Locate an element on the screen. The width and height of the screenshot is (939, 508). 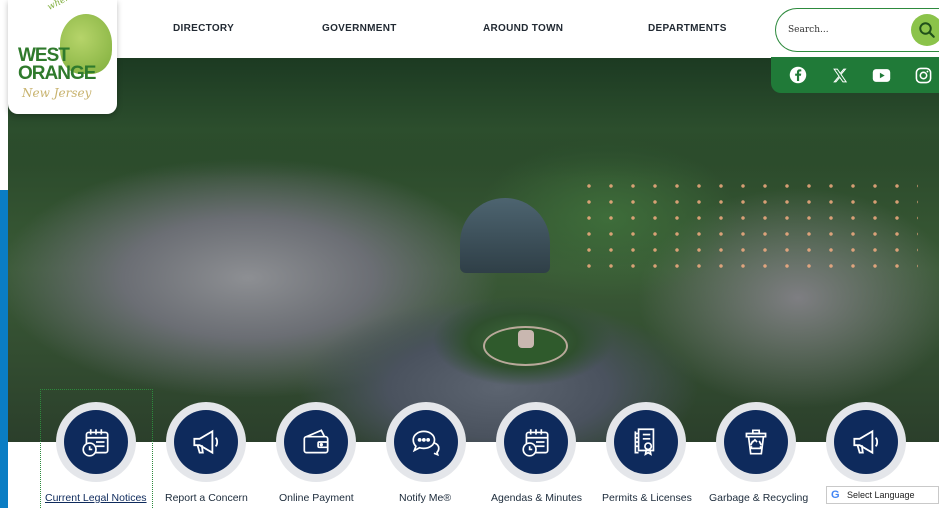
recycling-bin-icon is located at coordinates (756, 442).